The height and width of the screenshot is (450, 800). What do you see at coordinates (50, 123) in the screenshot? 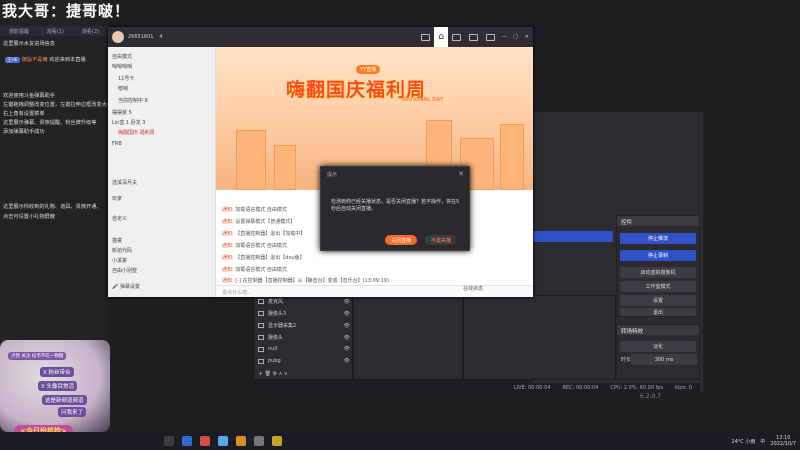
I see `left-line: 这里展示弹幕、贵族提醒、粉丝牌升级等` at bounding box center [50, 123].